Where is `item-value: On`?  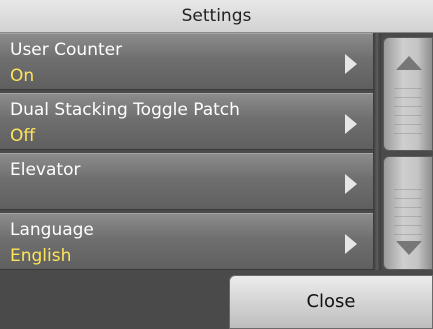 item-value: On is located at coordinates (22, 76).